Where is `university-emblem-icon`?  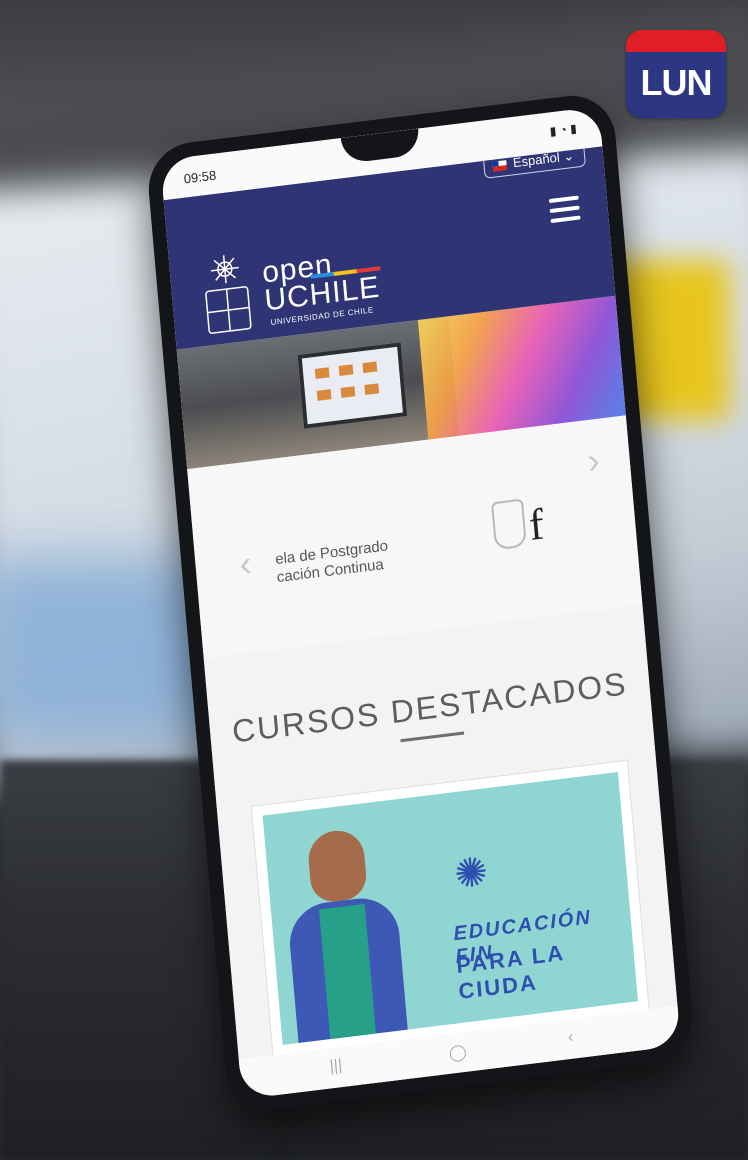
university-emblem-icon is located at coordinates (227, 295).